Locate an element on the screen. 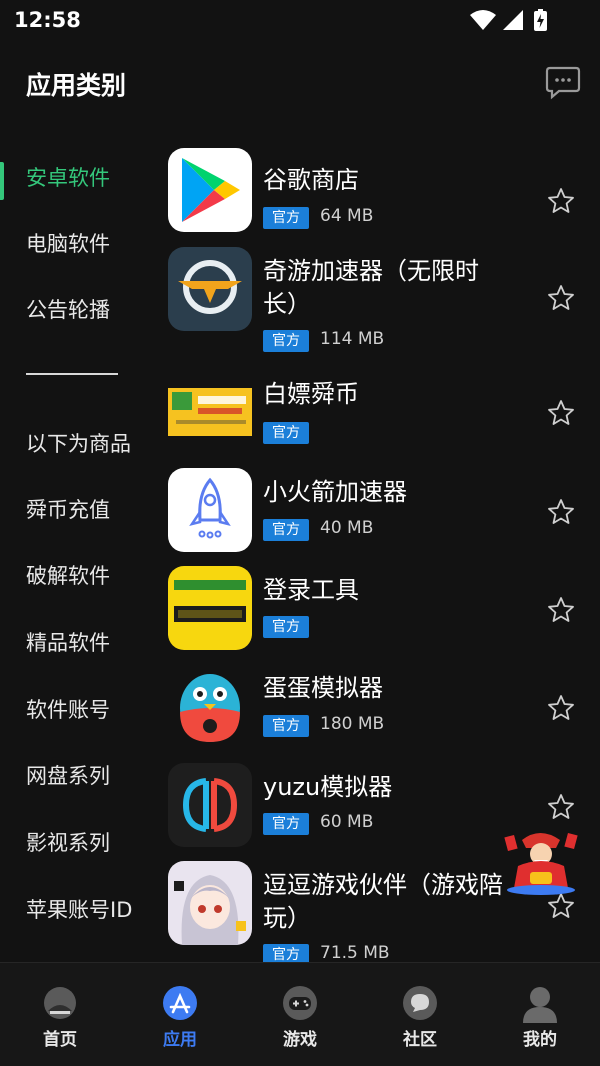 The height and width of the screenshot is (1066, 600). yuzu-icon is located at coordinates (210, 805).